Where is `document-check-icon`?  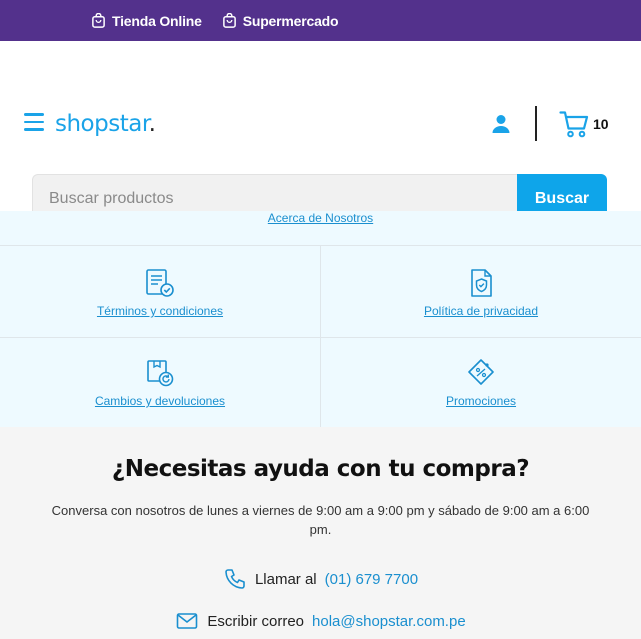 document-check-icon is located at coordinates (160, 283).